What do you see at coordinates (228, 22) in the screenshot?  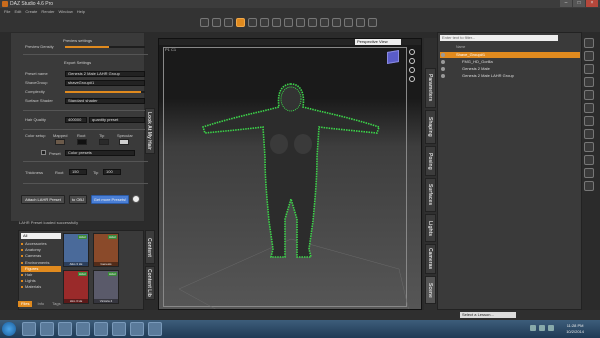 I see `rotate-tool-icon` at bounding box center [228, 22].